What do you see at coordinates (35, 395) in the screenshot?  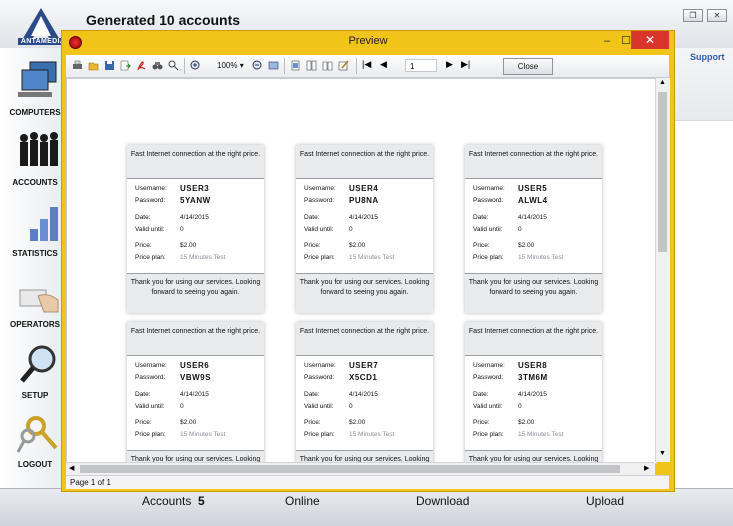 I see `sidebar-item-label: SETUP` at bounding box center [35, 395].